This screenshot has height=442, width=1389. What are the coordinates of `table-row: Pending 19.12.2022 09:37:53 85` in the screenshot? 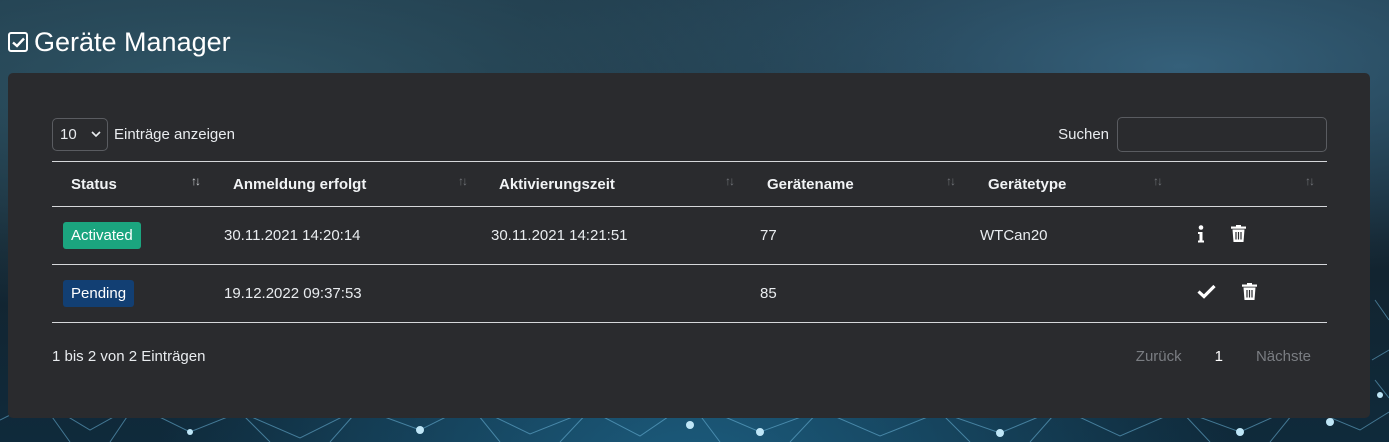 It's located at (689, 294).